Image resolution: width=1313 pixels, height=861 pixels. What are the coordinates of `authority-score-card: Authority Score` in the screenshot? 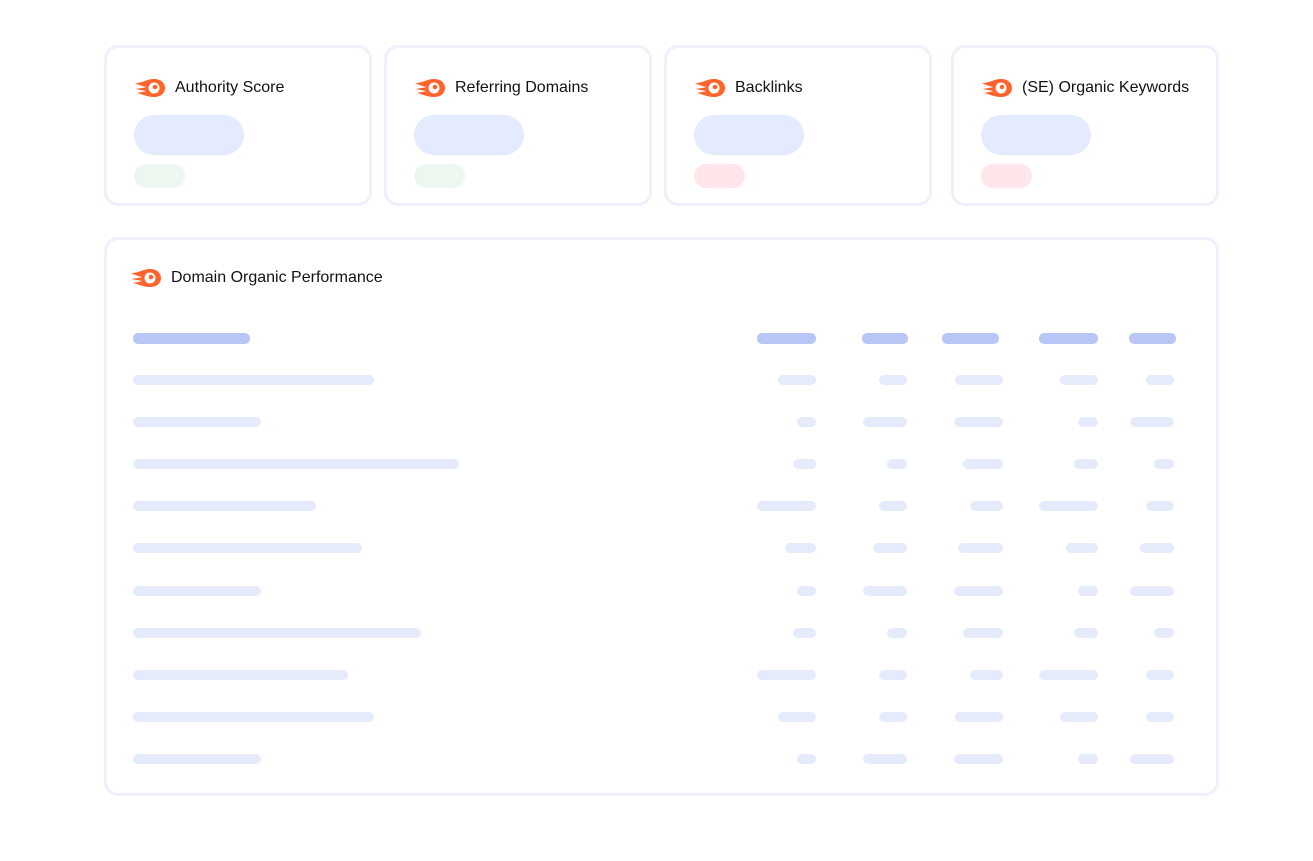 It's located at (238, 125).